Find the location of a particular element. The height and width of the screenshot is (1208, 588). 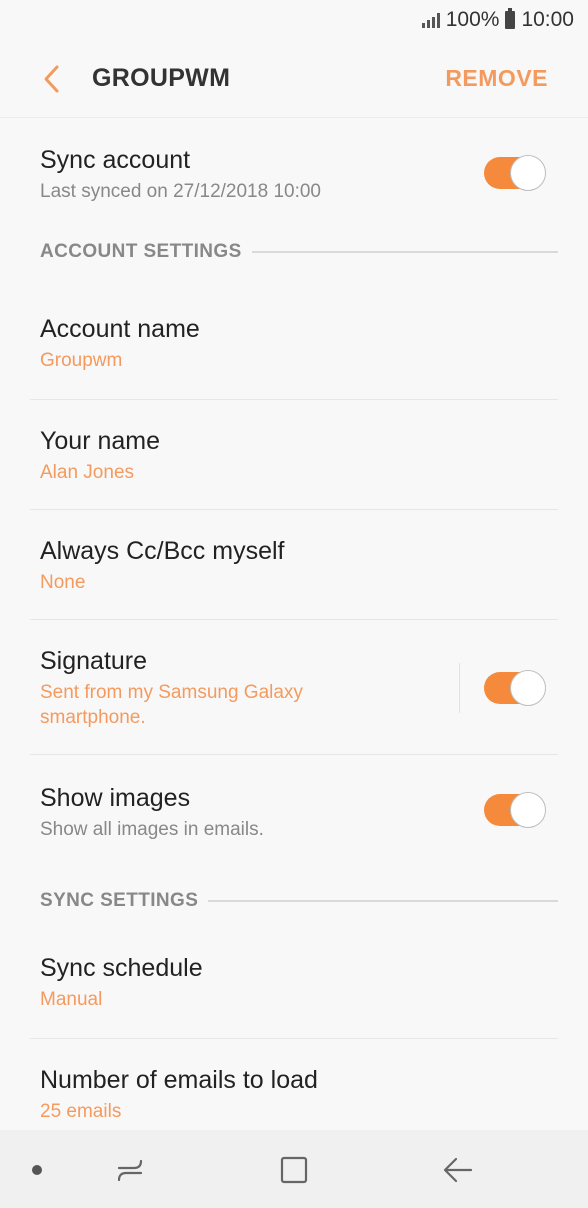

back-arrow-icon is located at coordinates (458, 1170).